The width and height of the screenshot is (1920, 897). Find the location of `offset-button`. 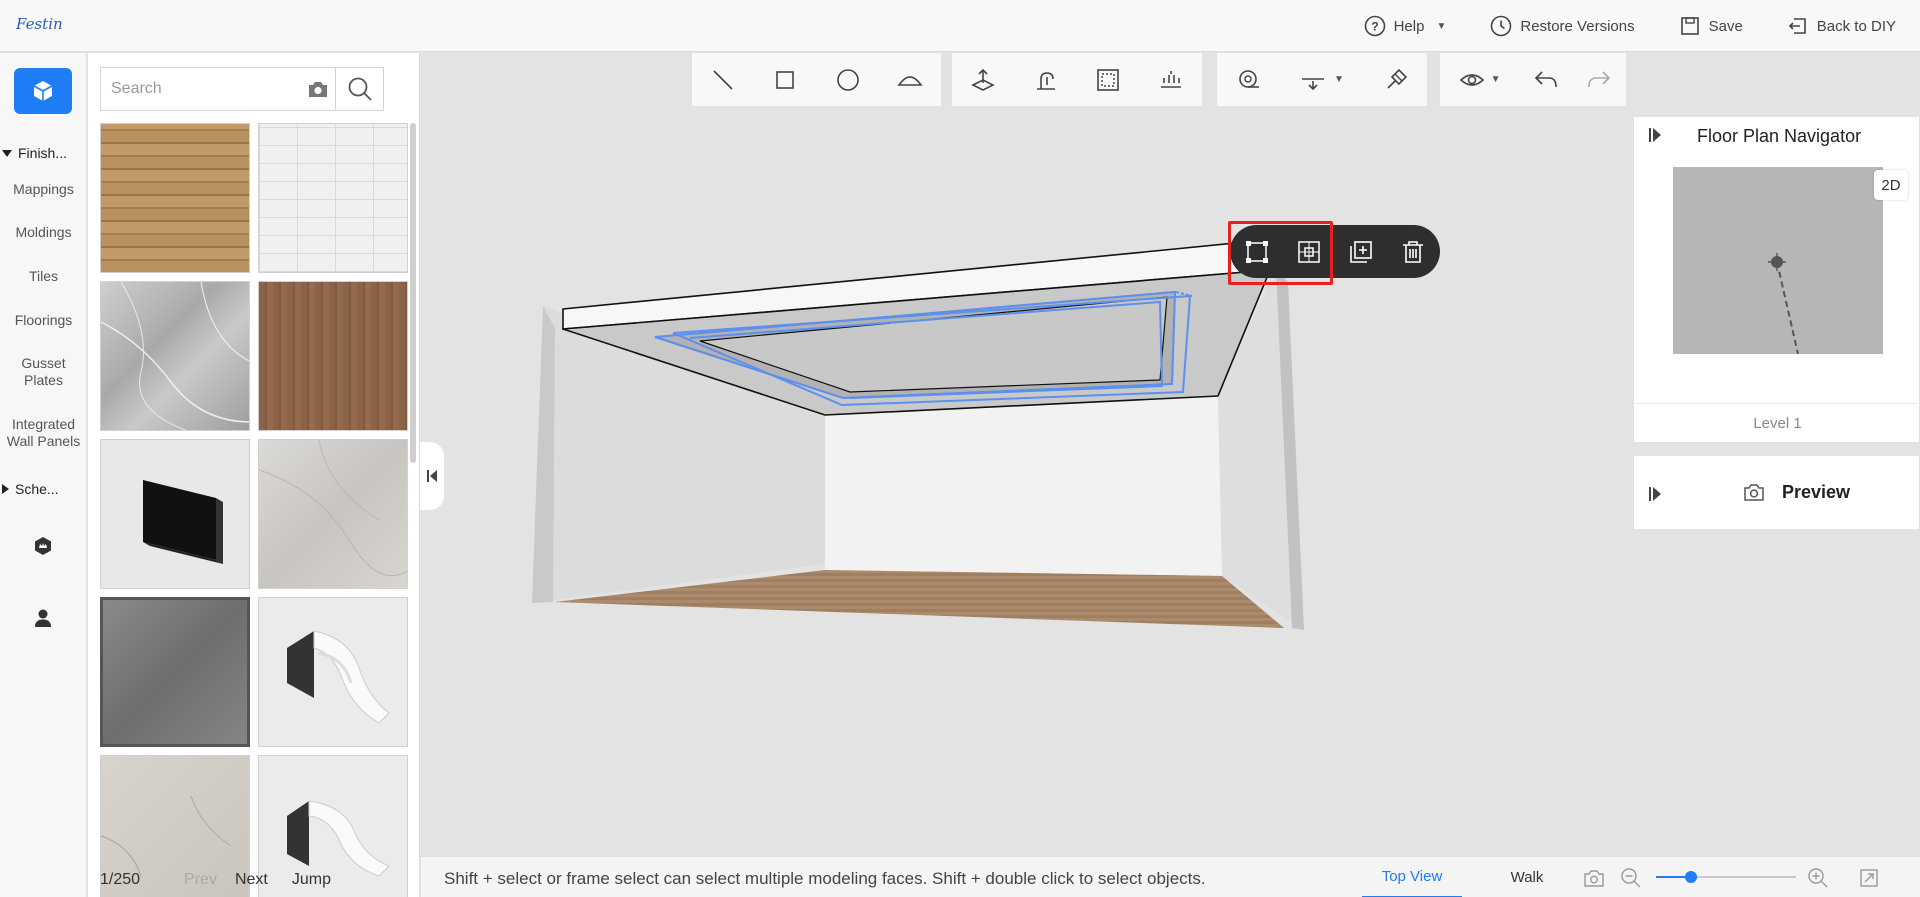

offset-button is located at coordinates (1108, 80).